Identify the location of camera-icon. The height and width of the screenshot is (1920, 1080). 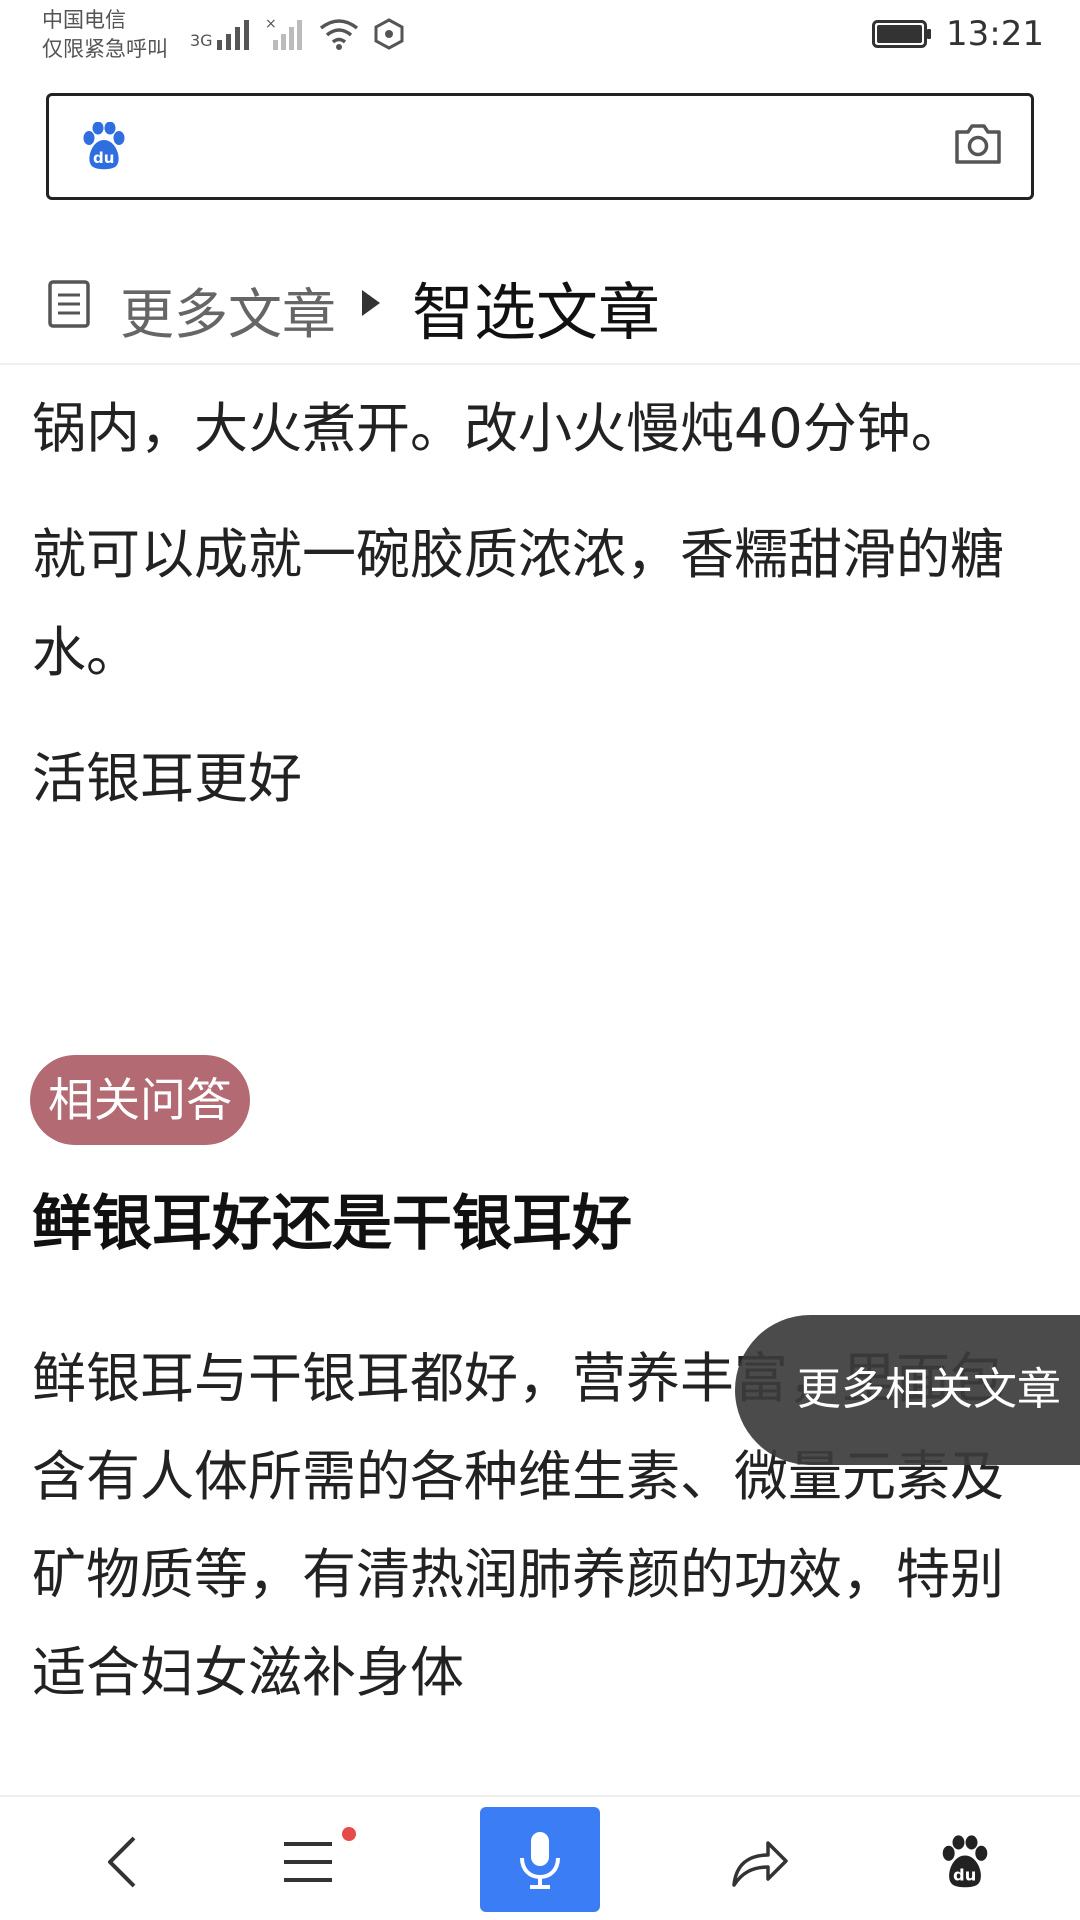
(978, 144).